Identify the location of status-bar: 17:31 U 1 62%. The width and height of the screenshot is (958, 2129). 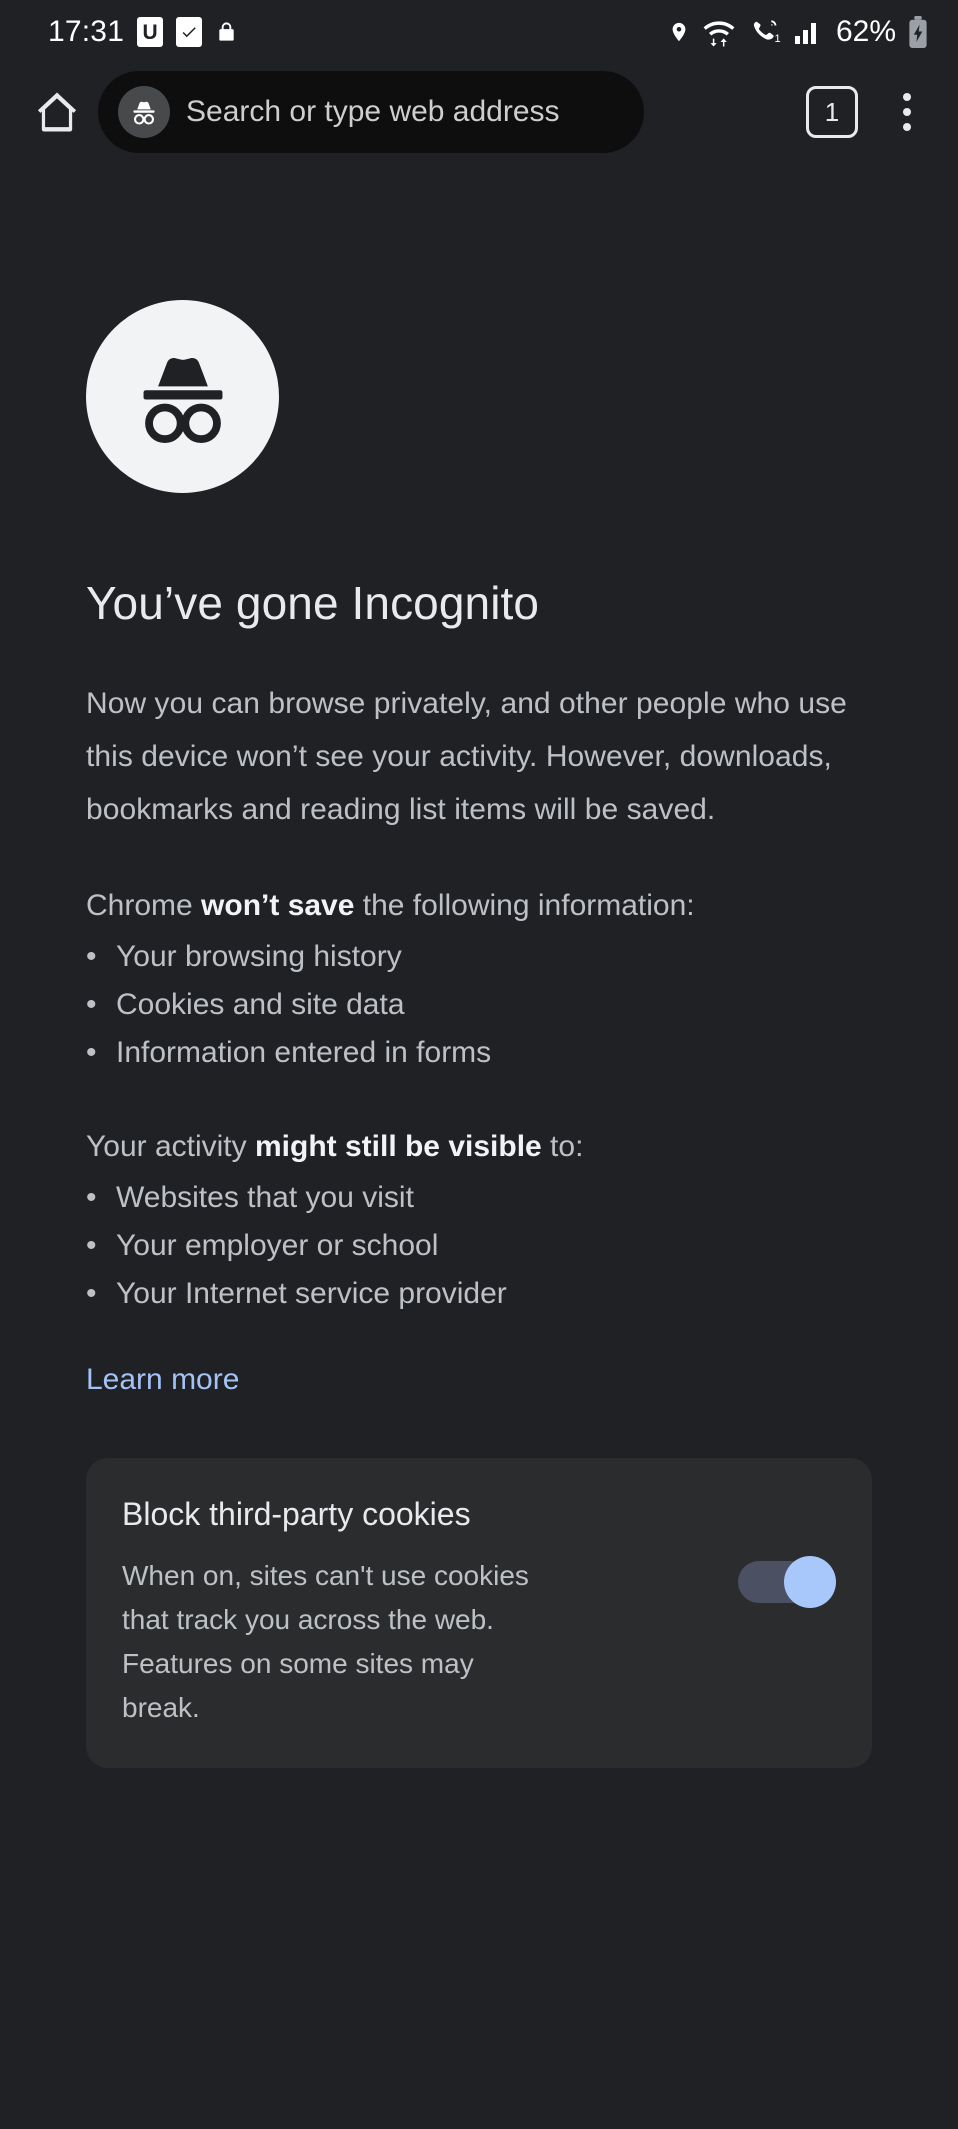
(479, 32).